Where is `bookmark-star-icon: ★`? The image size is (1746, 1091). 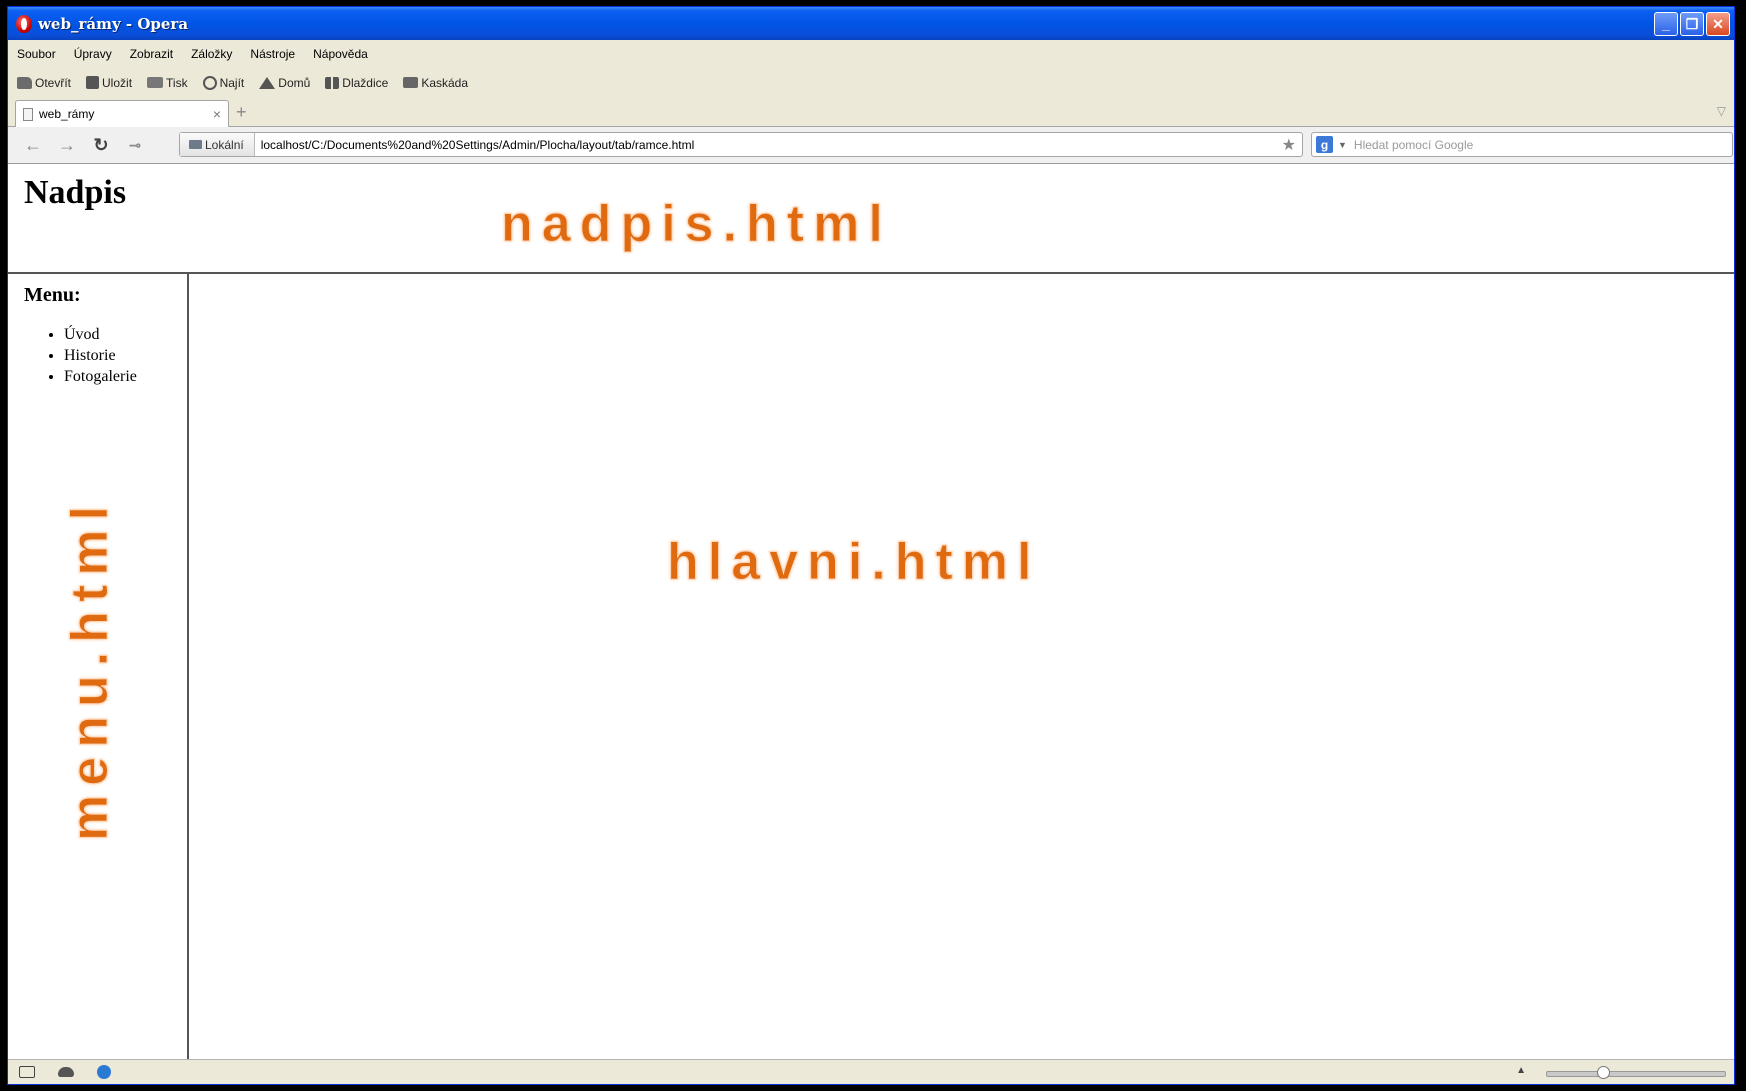 bookmark-star-icon: ★ is located at coordinates (1289, 145).